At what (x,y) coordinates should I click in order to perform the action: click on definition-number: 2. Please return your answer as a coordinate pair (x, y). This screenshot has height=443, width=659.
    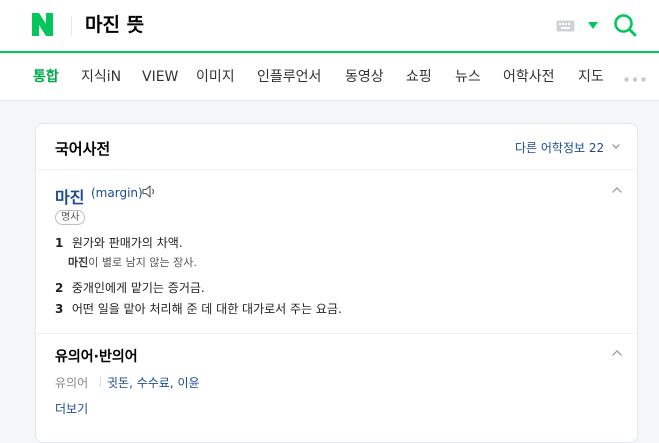
    Looking at the image, I should click on (59, 288).